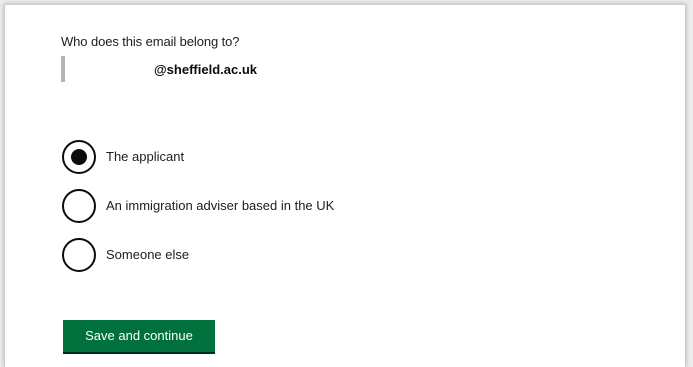 Image resolution: width=693 pixels, height=367 pixels. Describe the element at coordinates (148, 254) in the screenshot. I see `radio-label-someone-else: Someone else` at that location.